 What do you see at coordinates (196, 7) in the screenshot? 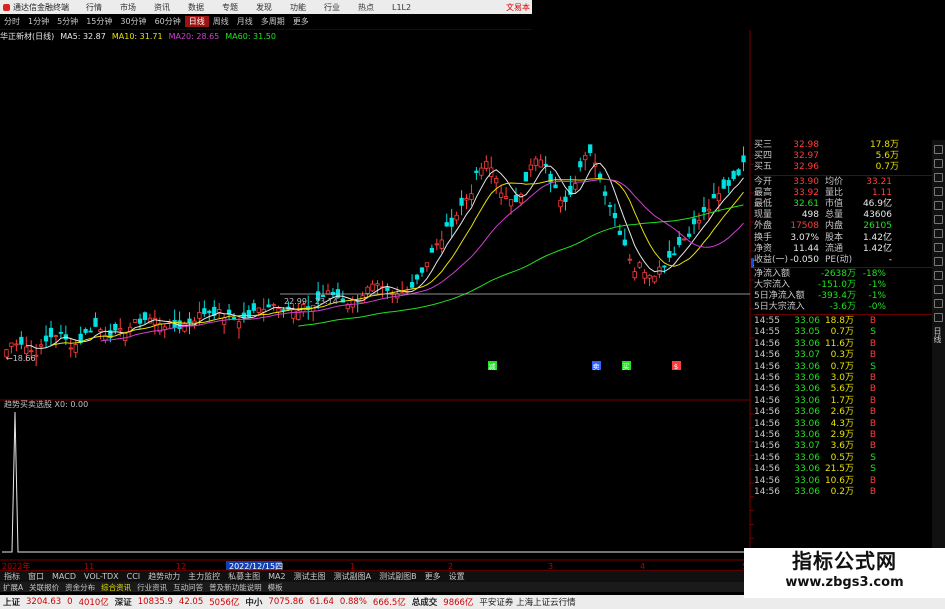
I see `menu-data: 数据` at bounding box center [196, 7].